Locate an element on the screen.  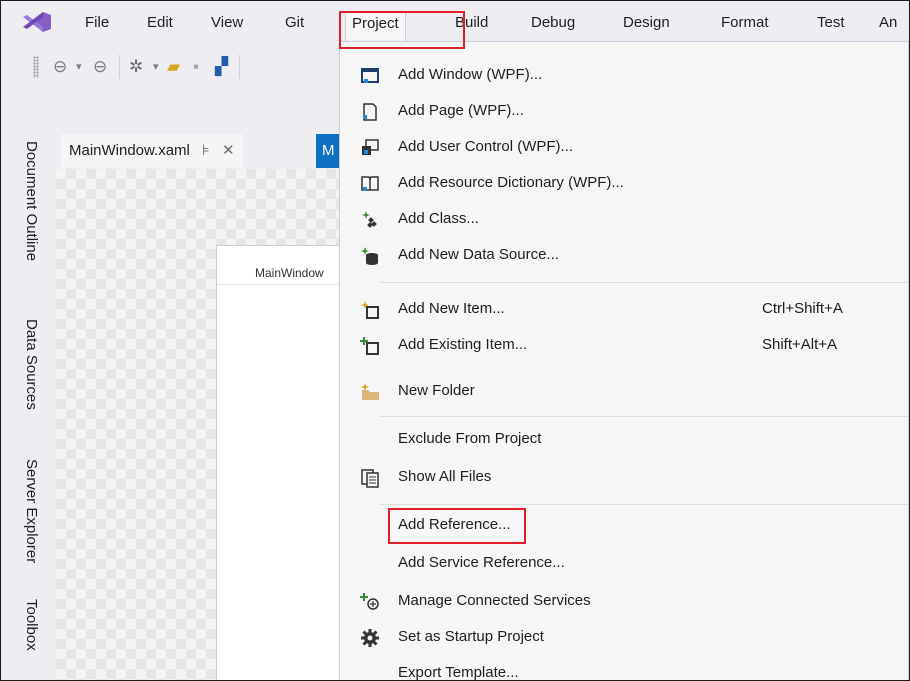
menu-item-new-folder: New Folder is located at coordinates (624, 392).